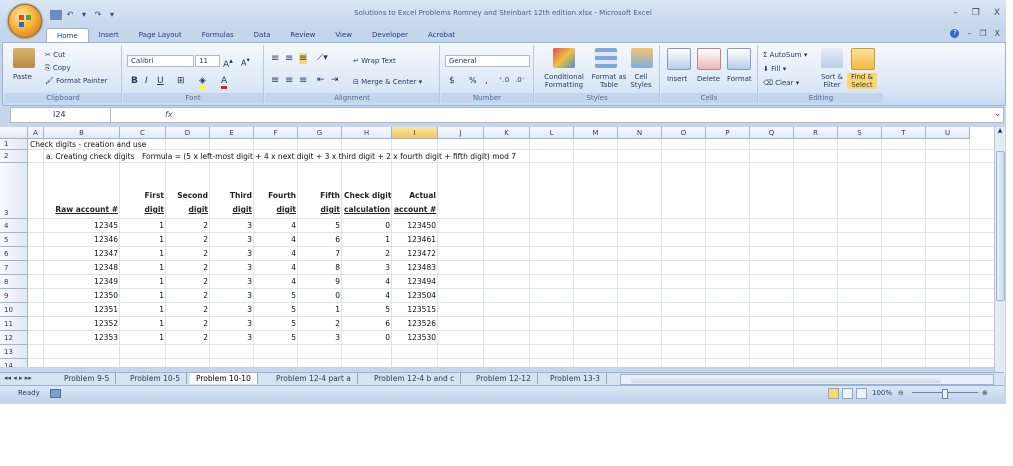 The image size is (1013, 466). What do you see at coordinates (156, 378) in the screenshot?
I see `sheet-tab-problem-10-5: Problem 10-5` at bounding box center [156, 378].